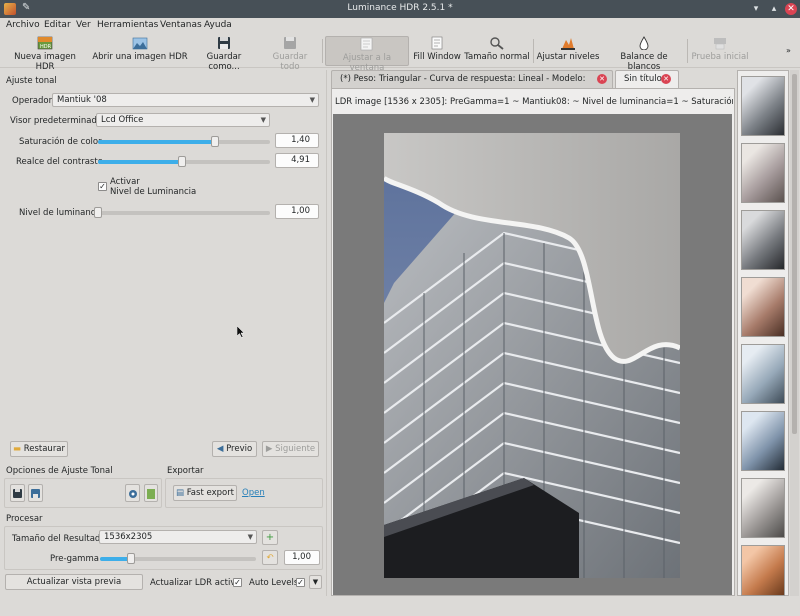  Describe the element at coordinates (182, 212) in the screenshot. I see `luminance-slider` at that location.